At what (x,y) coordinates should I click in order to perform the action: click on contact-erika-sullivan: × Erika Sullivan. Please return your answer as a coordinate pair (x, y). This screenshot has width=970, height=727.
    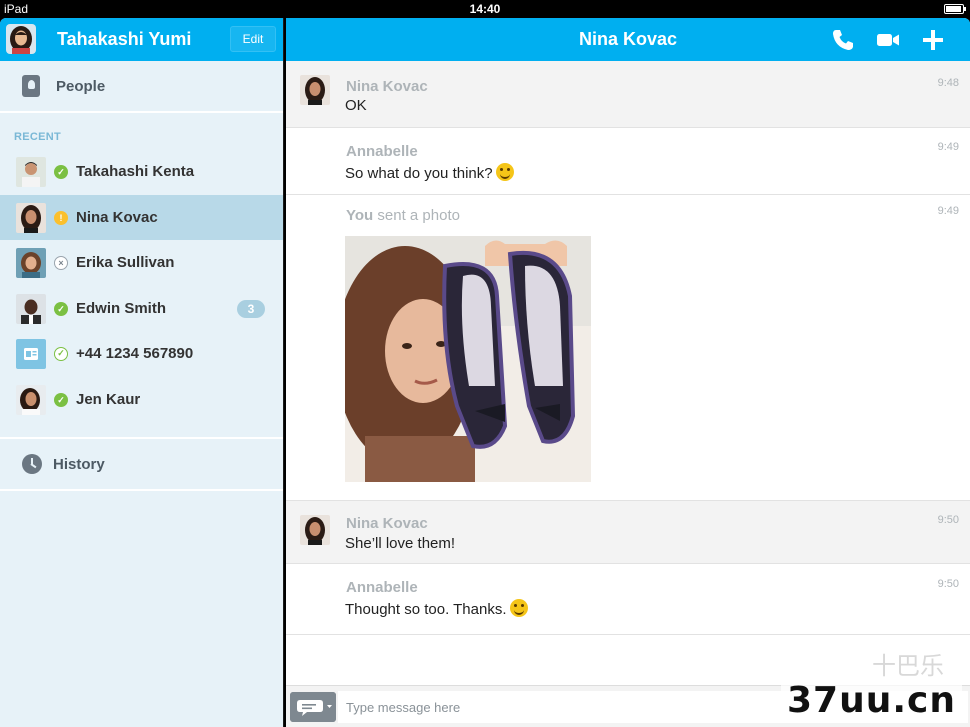
    Looking at the image, I should click on (141, 263).